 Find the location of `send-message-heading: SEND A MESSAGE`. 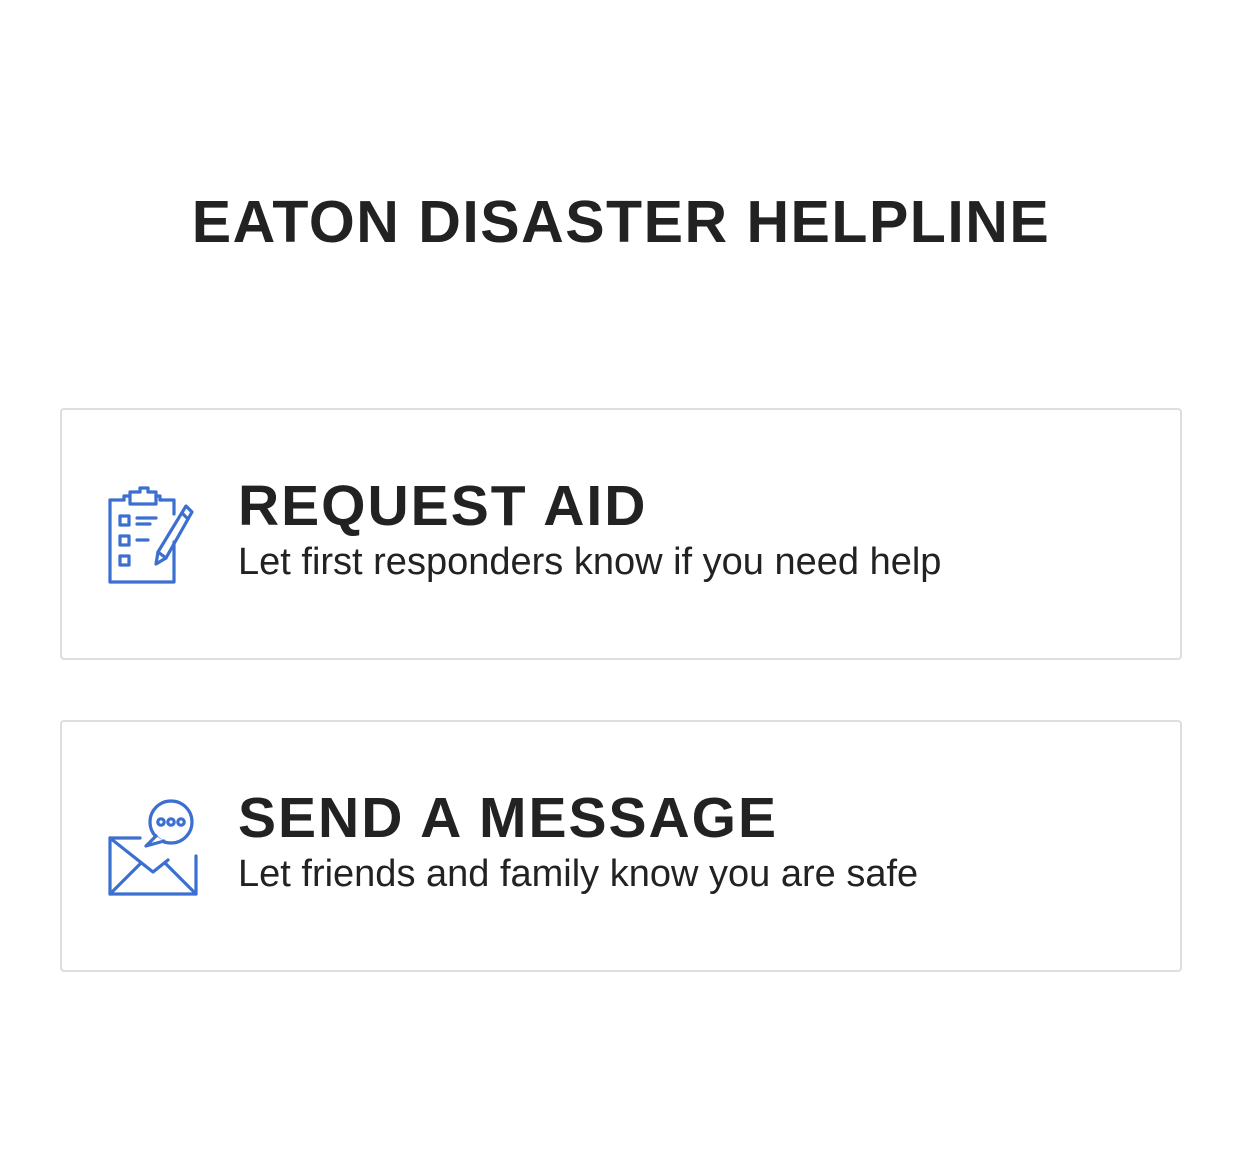

send-message-heading: SEND A MESSAGE is located at coordinates (508, 818).